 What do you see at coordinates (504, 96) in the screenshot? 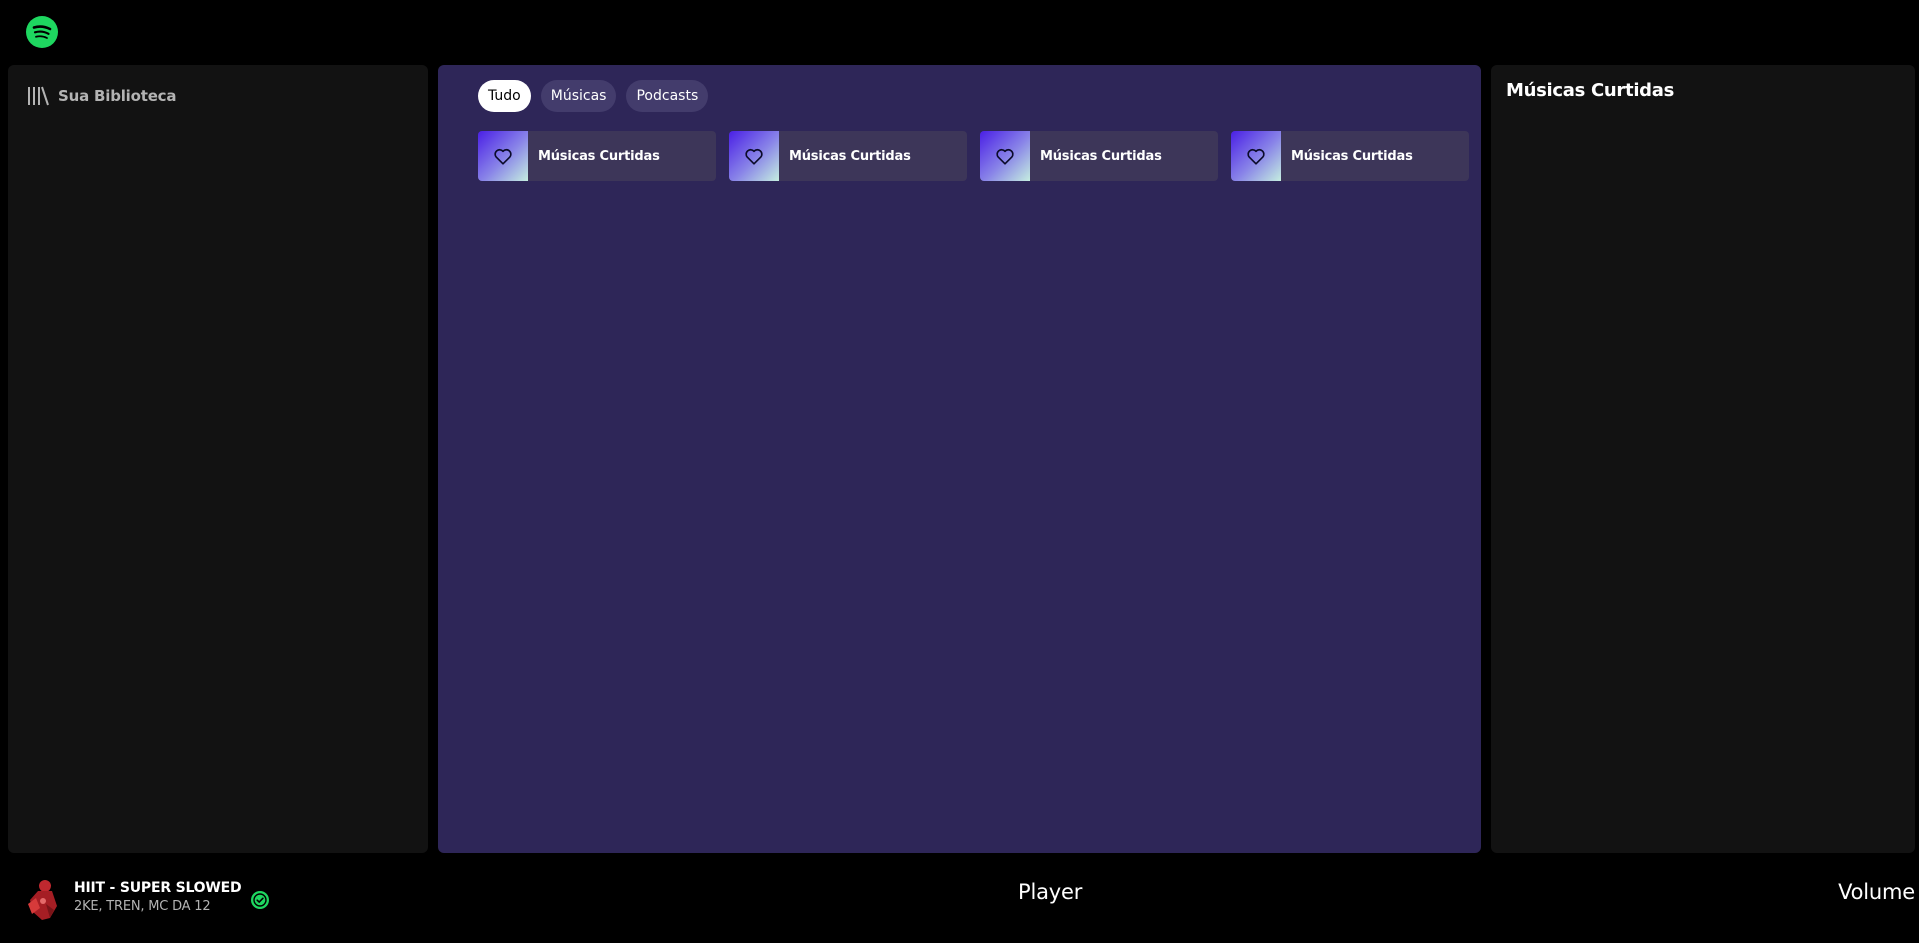
I see `filter-chip-tudo: Tudo` at bounding box center [504, 96].